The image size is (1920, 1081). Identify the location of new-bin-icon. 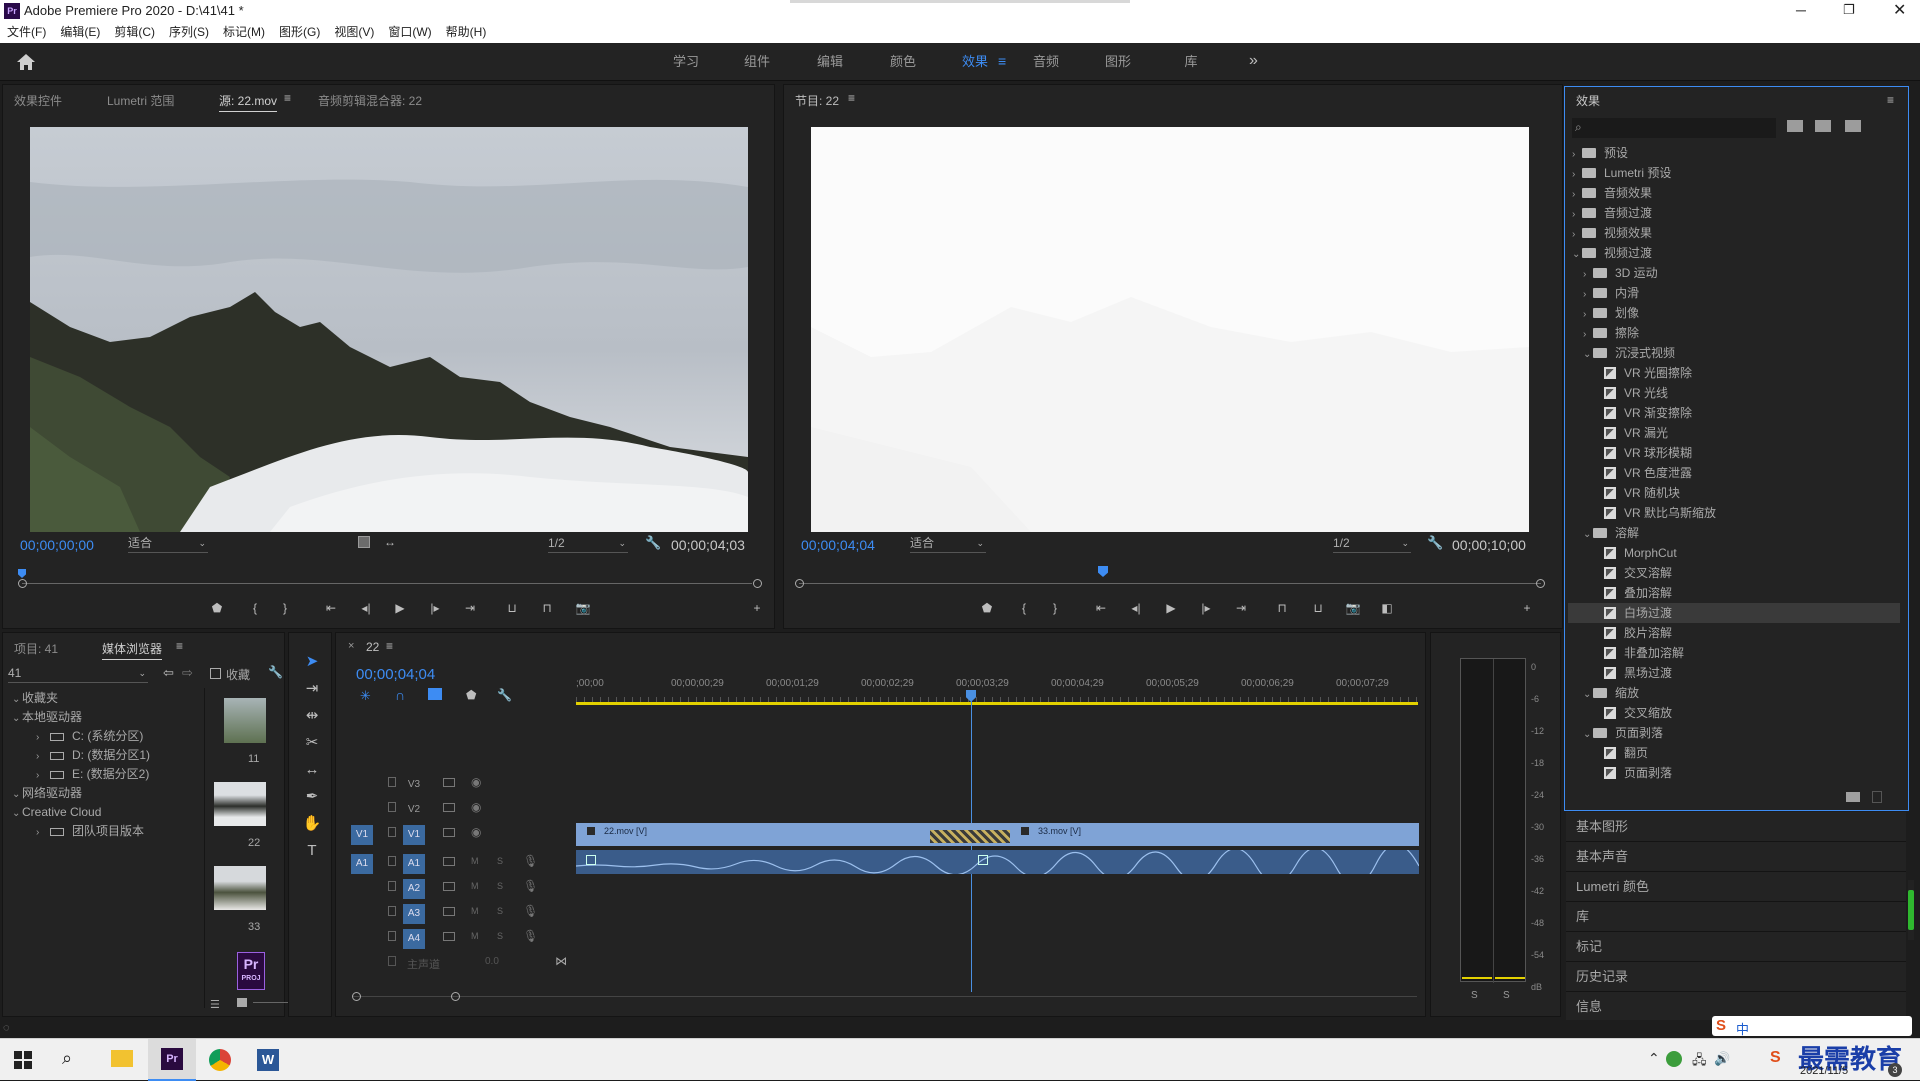
(1853, 797).